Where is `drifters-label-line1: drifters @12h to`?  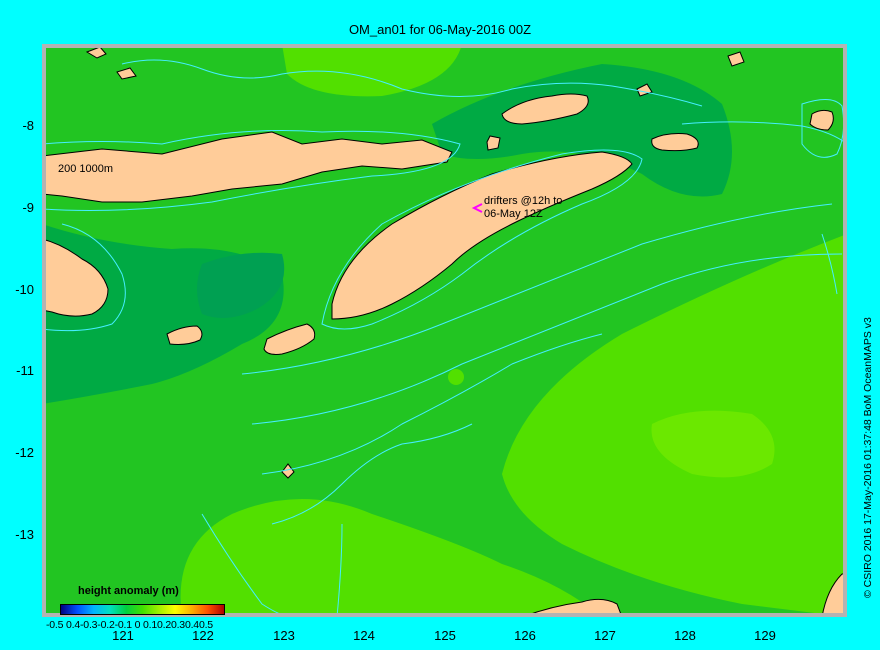
drifters-label-line1: drifters @12h to is located at coordinates (523, 201).